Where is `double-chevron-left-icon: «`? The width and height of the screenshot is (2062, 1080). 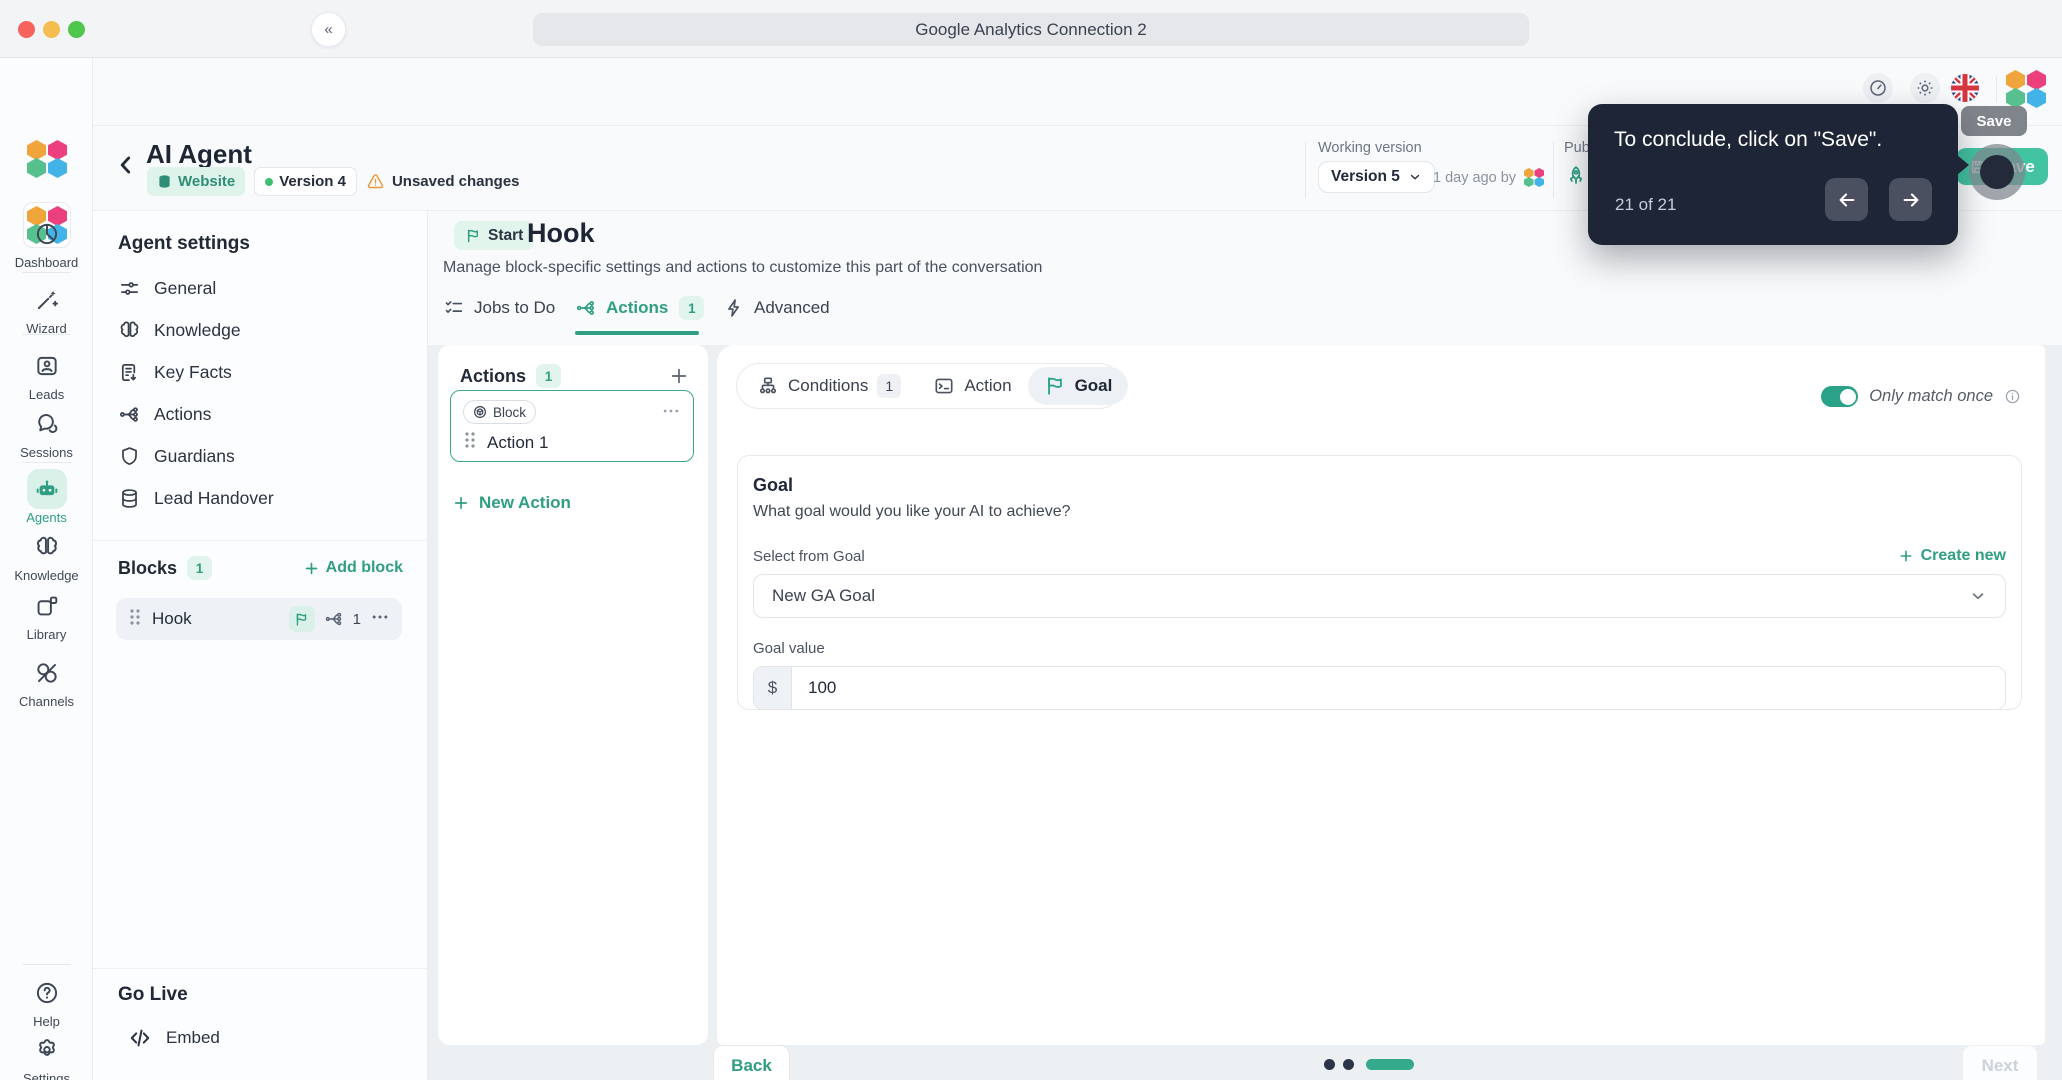
double-chevron-left-icon: « is located at coordinates (328, 29).